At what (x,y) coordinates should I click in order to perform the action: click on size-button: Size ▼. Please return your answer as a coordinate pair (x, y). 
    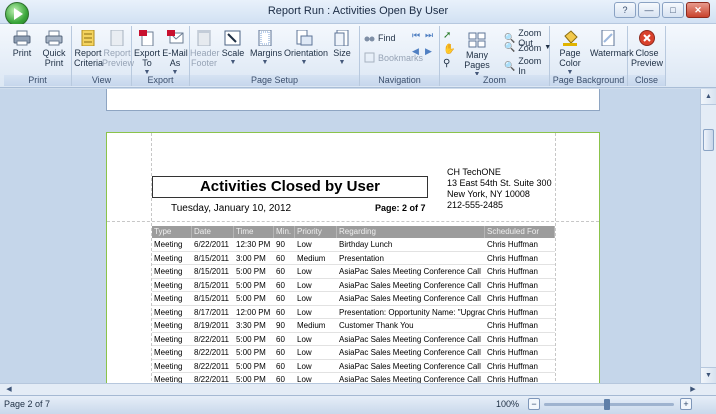
    Looking at the image, I should click on (342, 49).